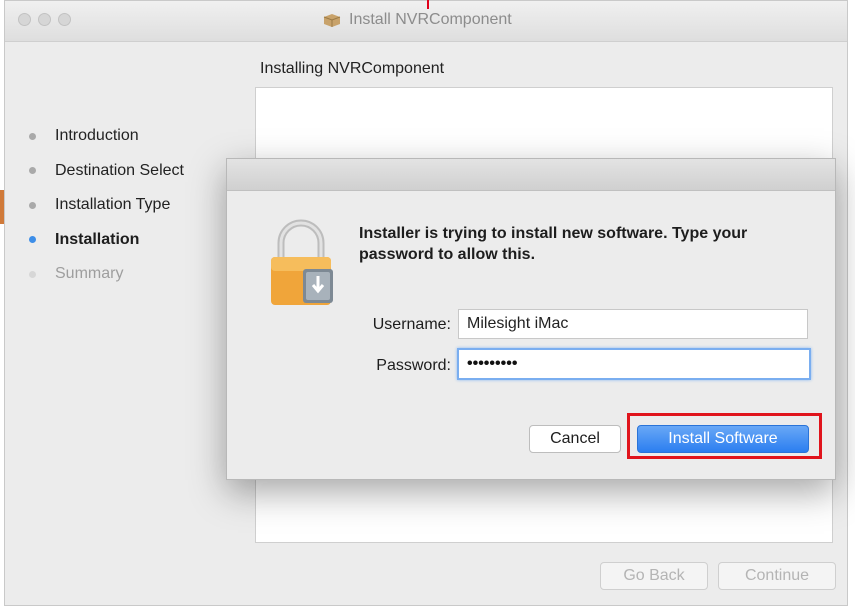  I want to click on window-title-text: Install NVRComponent, so click(430, 19).